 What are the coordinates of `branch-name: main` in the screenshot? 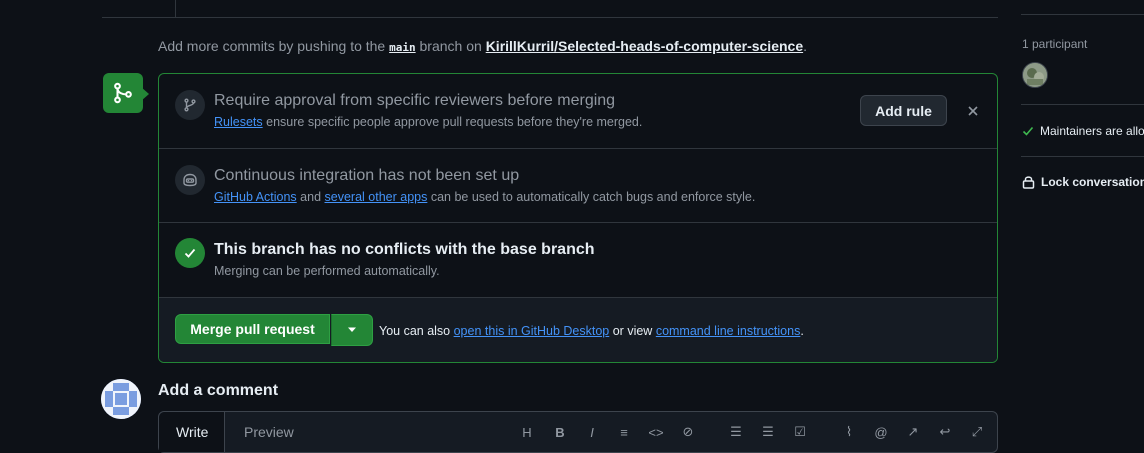 It's located at (402, 47).